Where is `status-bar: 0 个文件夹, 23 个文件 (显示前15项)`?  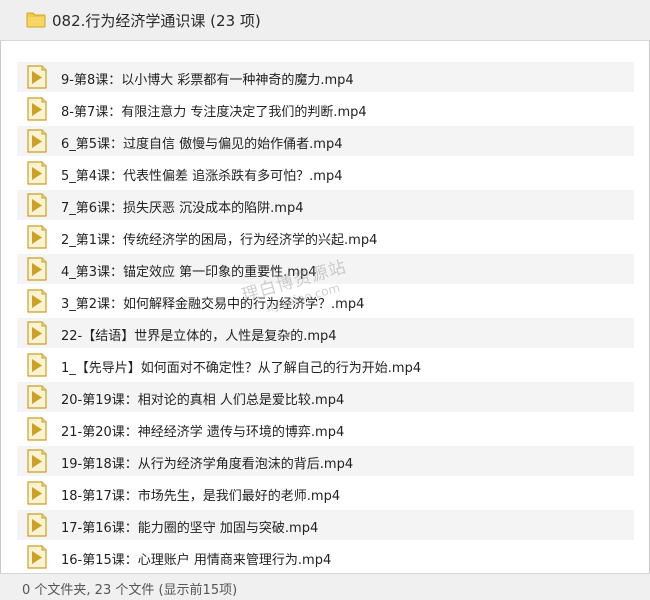 status-bar: 0 个文件夹, 23 个文件 (显示前15项) is located at coordinates (325, 586).